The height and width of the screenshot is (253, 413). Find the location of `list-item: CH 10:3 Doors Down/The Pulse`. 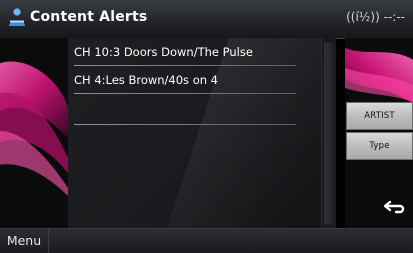

list-item: CH 10:3 Doors Down/The Pulse is located at coordinates (185, 53).